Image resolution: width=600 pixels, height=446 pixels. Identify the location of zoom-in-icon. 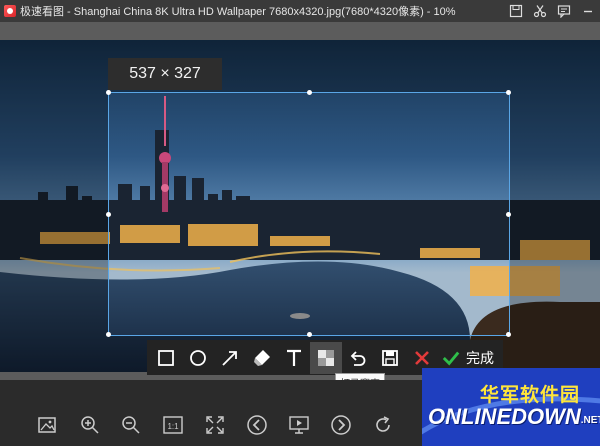
(90, 425).